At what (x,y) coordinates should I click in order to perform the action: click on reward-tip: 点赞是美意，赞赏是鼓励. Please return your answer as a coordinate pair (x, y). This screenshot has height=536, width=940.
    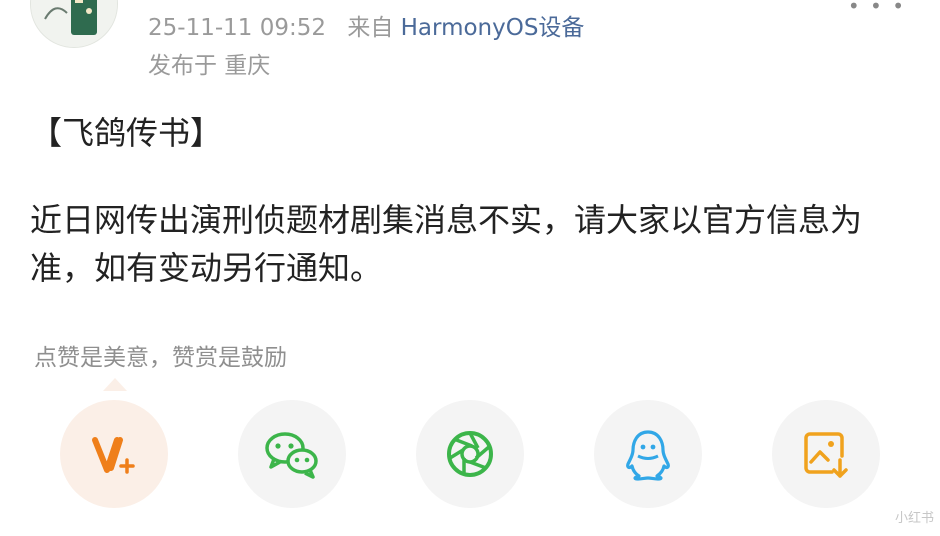
    Looking at the image, I should click on (160, 358).